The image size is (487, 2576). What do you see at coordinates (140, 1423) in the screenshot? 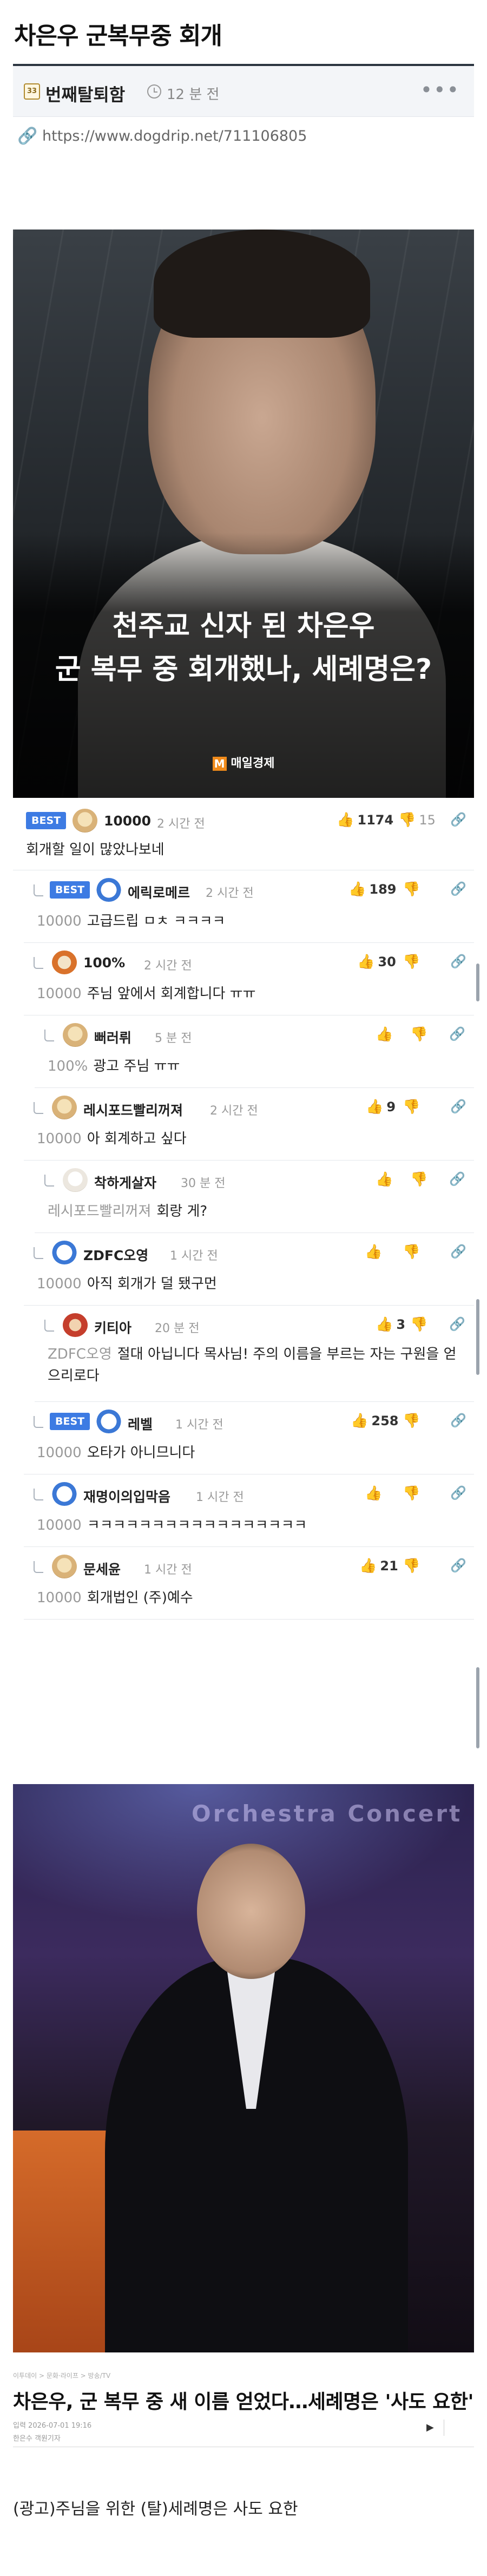
I see `comment-author: 레벨` at bounding box center [140, 1423].